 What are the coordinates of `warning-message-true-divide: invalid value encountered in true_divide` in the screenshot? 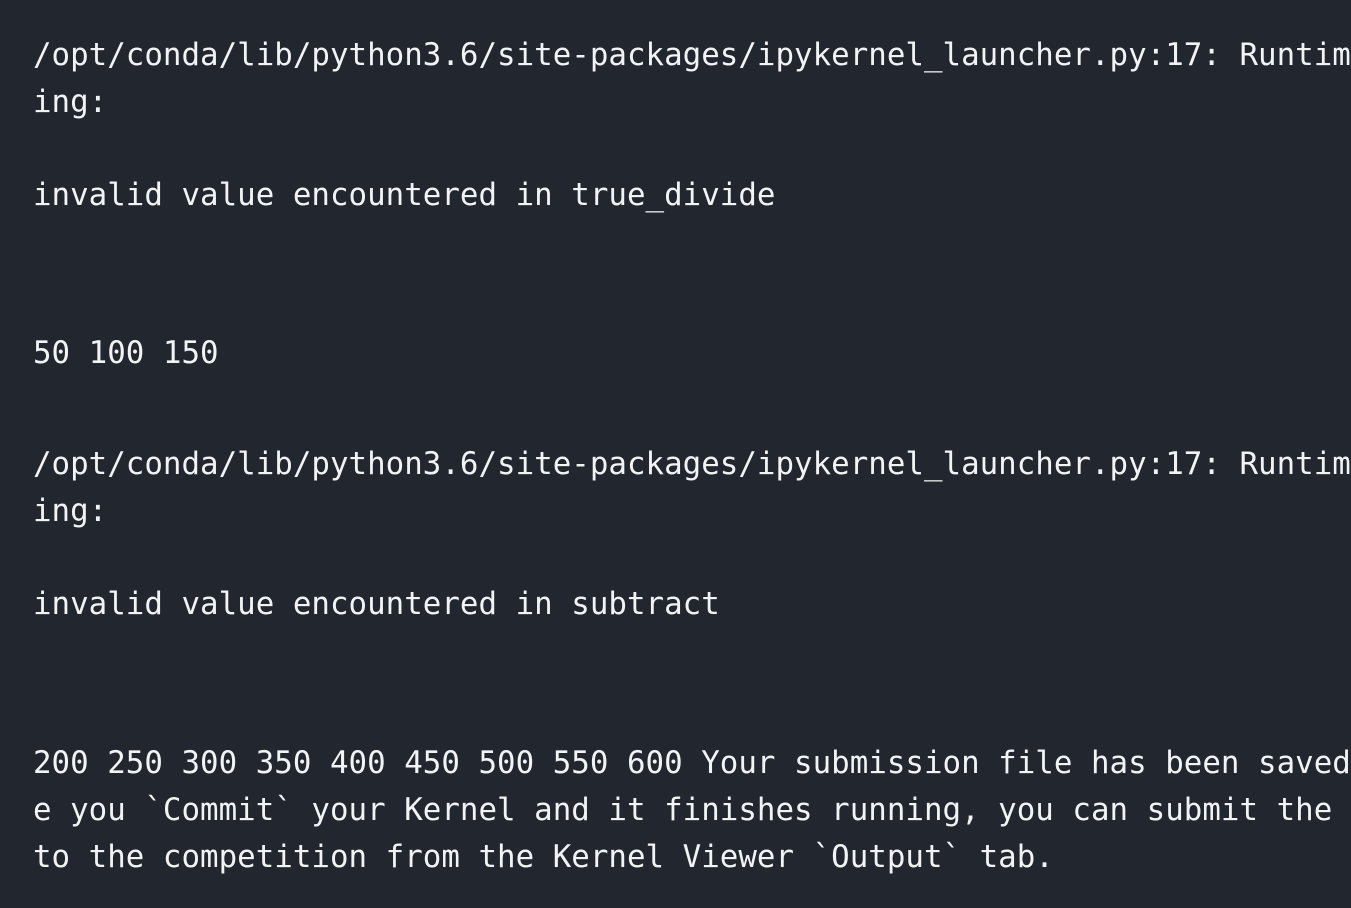 It's located at (404, 195).